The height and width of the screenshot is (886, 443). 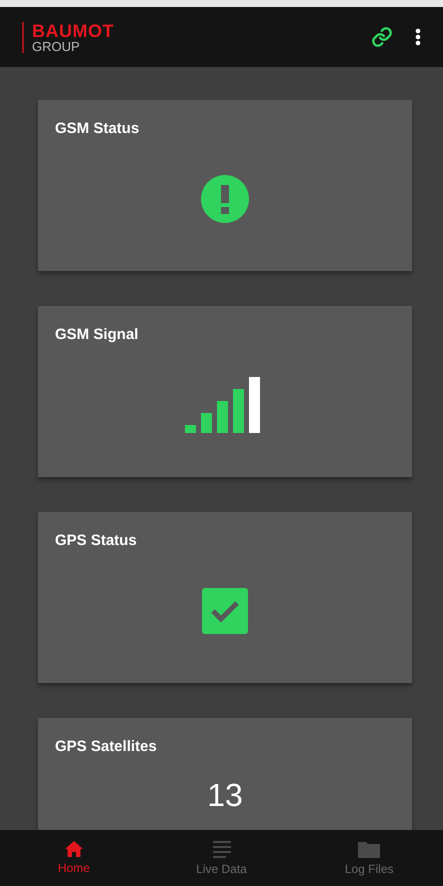 I want to click on nav-tab: Log Files, so click(x=369, y=858).